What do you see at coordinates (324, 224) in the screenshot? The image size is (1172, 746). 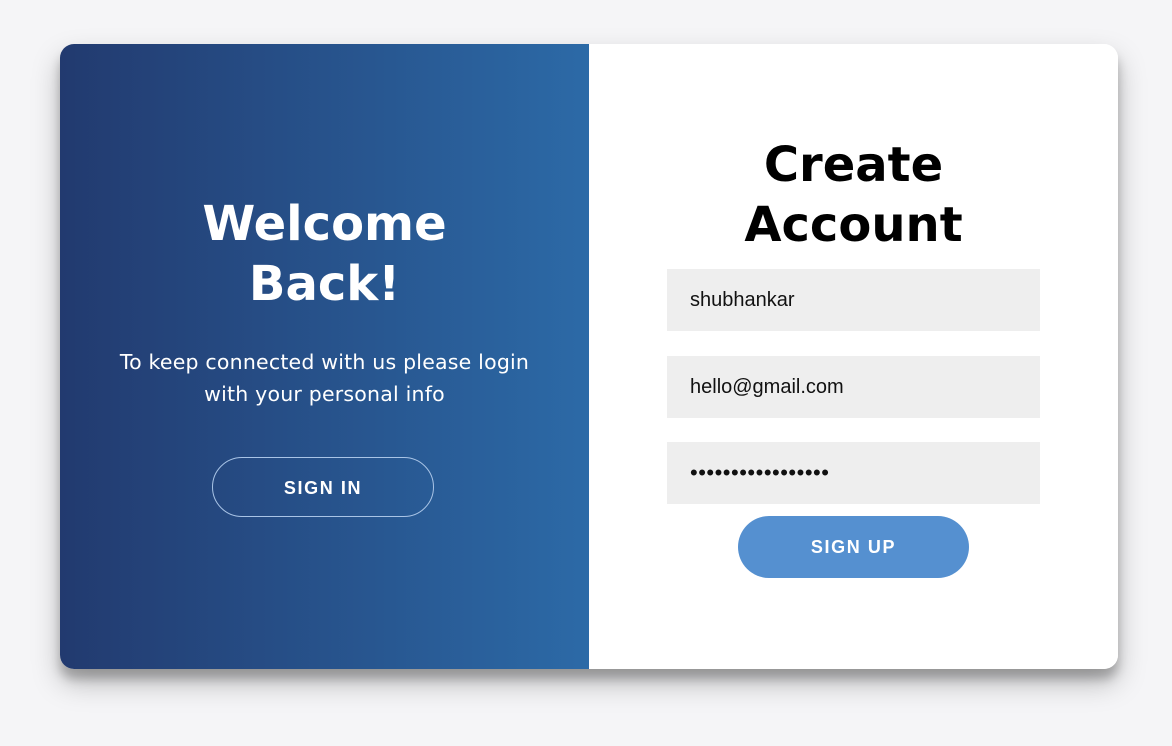 I see `welcome-title-line1: Welcome` at bounding box center [324, 224].